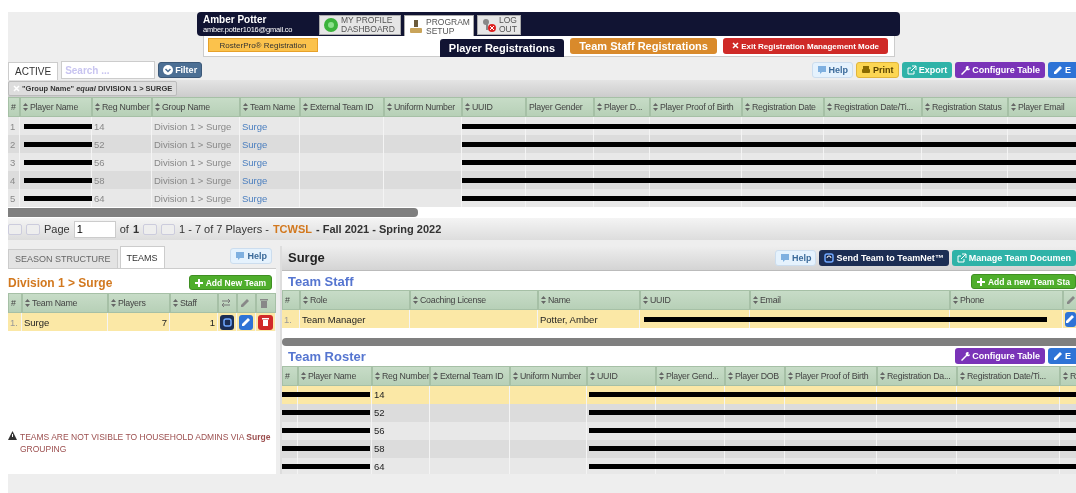 The width and height of the screenshot is (1076, 493). I want to click on notice-text: TEAMS ARE NOT VISIBLE TO HOUSEHOLD ADMINS VIA Surge GROUPING, so click(146, 443).